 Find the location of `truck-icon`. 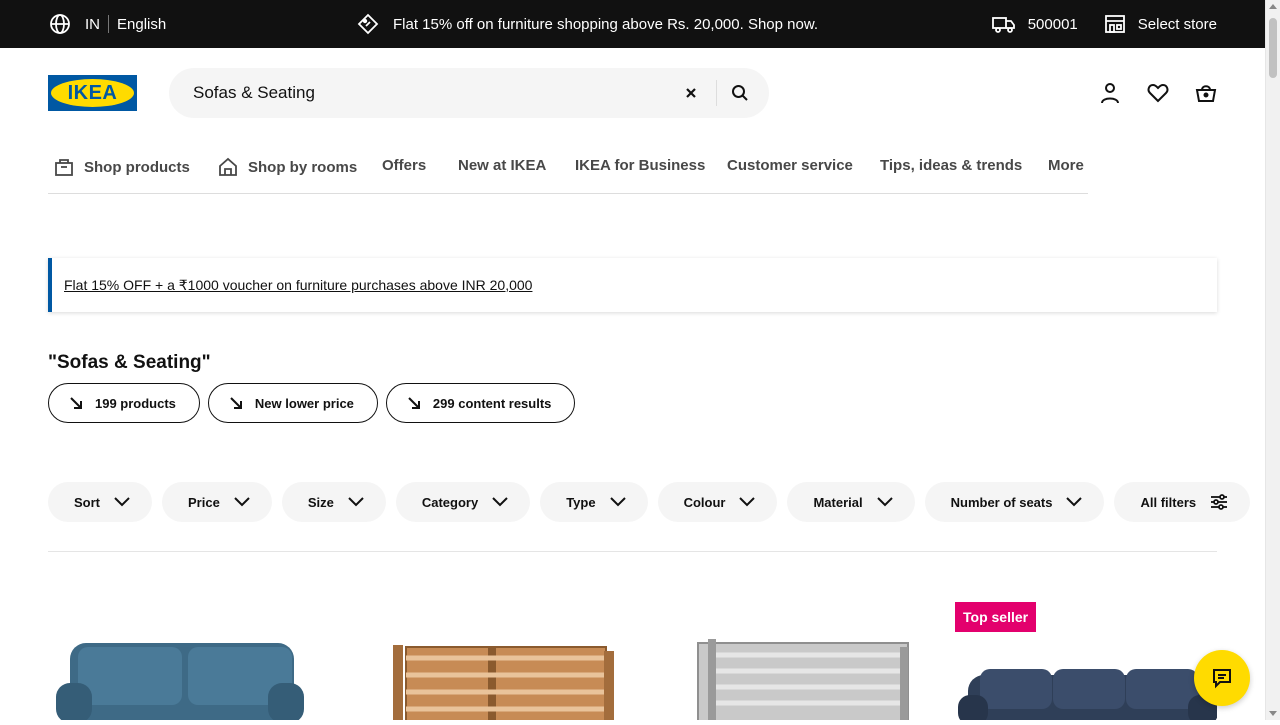

truck-icon is located at coordinates (1003, 24).